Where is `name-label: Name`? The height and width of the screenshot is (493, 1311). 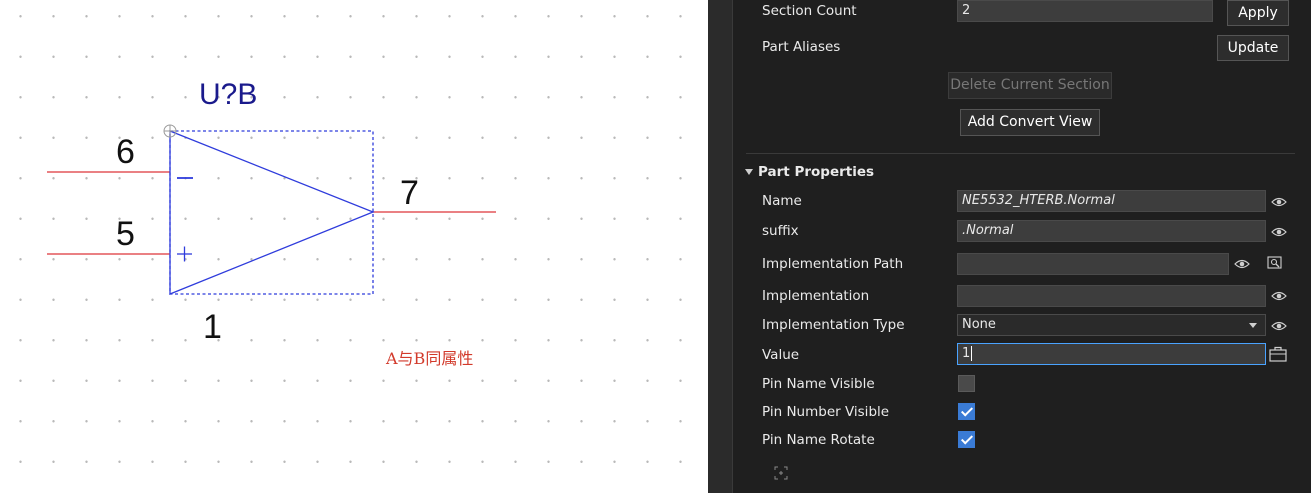
name-label: Name is located at coordinates (782, 201).